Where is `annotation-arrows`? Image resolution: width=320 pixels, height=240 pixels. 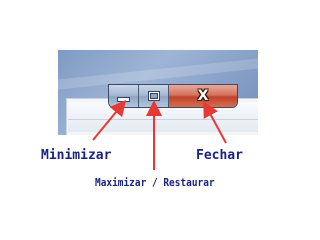 annotation-arrows is located at coordinates (159, 134).